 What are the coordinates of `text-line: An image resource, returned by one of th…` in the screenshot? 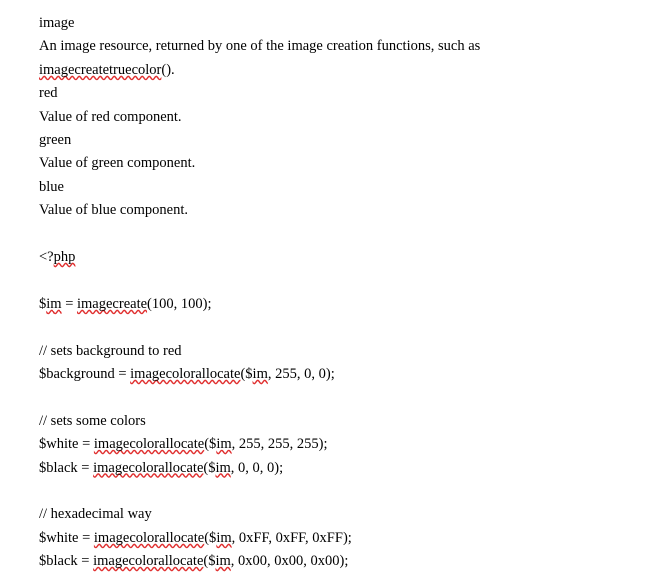 It's located at (260, 46).